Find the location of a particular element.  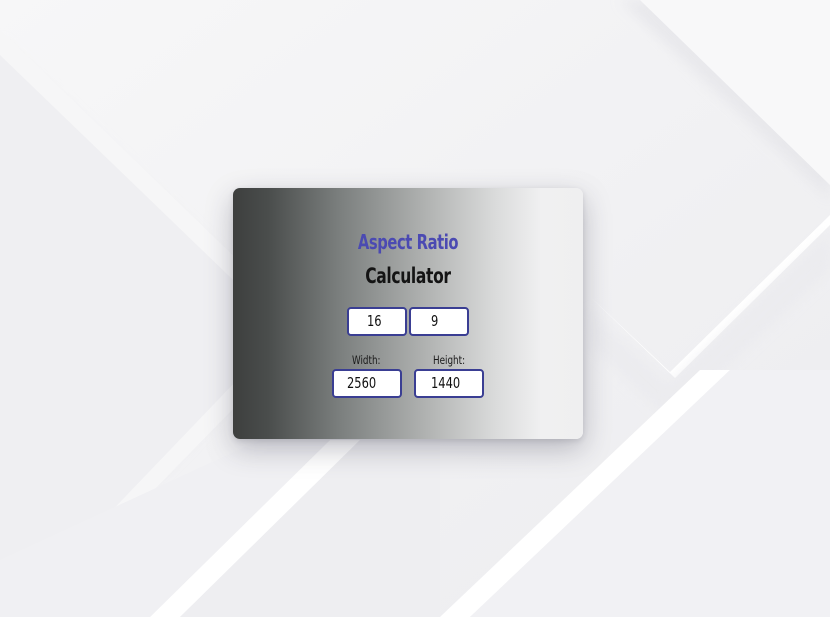

ratio-height-input: 9 is located at coordinates (439, 321).